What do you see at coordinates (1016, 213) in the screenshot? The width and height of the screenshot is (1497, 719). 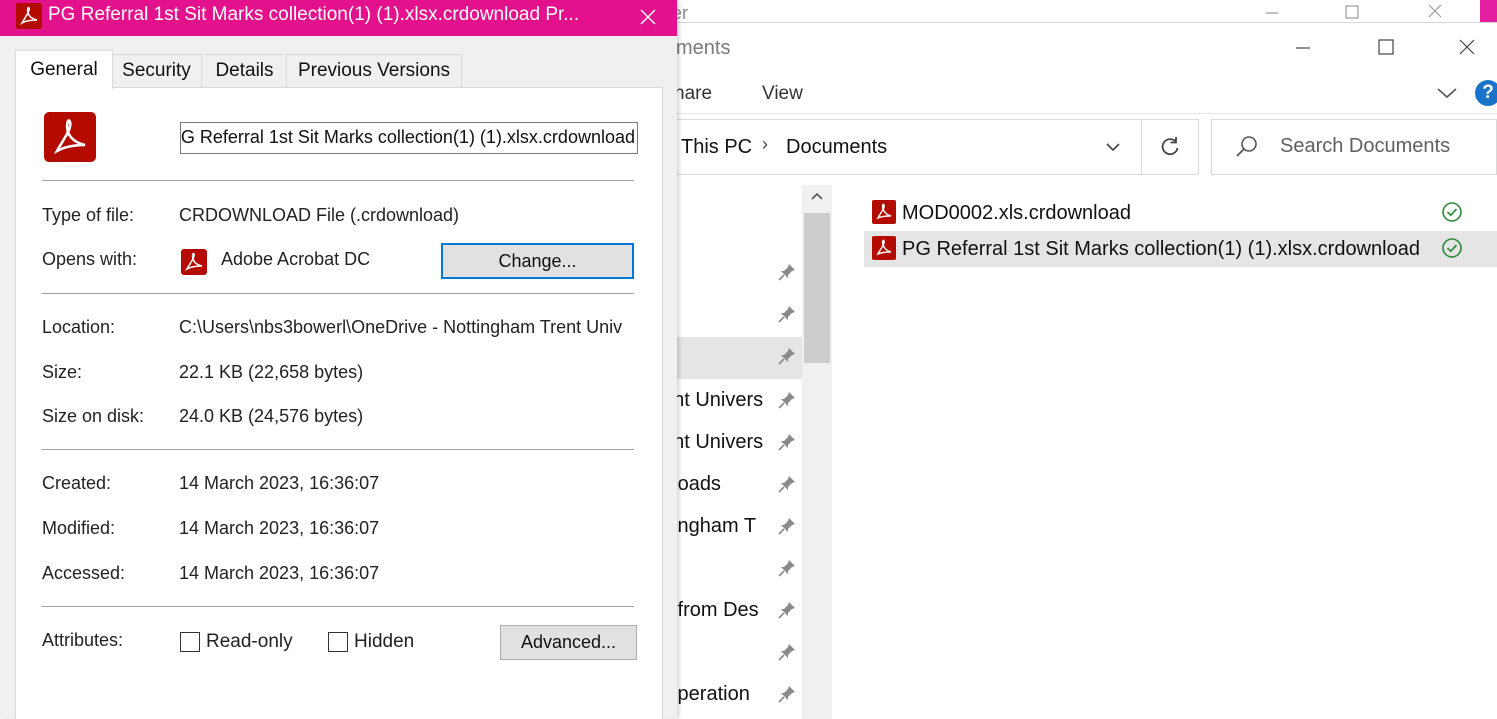 I see `file-name: MOD0002.xls.crdownload` at bounding box center [1016, 213].